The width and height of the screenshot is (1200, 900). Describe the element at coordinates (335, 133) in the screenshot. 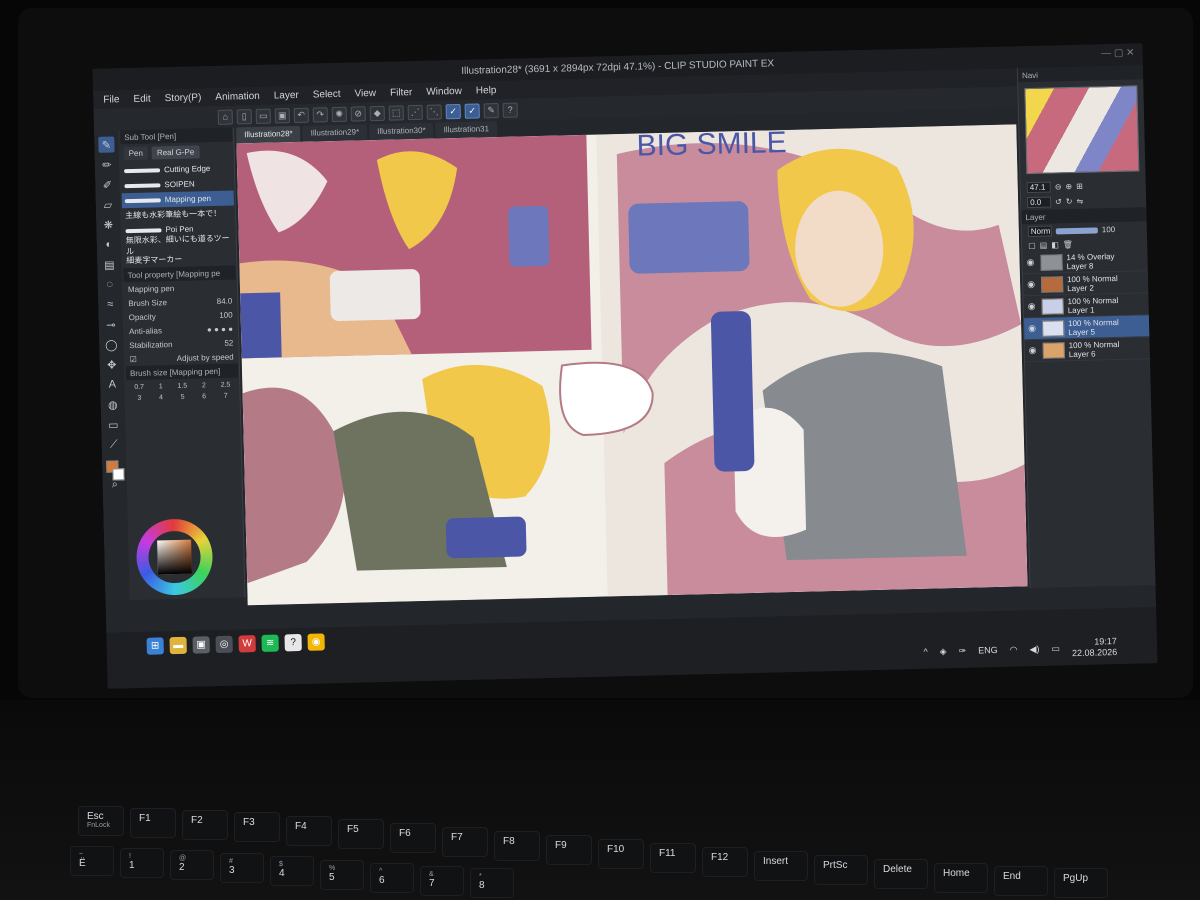

I see `tab-illustration29: Illustration29*` at that location.